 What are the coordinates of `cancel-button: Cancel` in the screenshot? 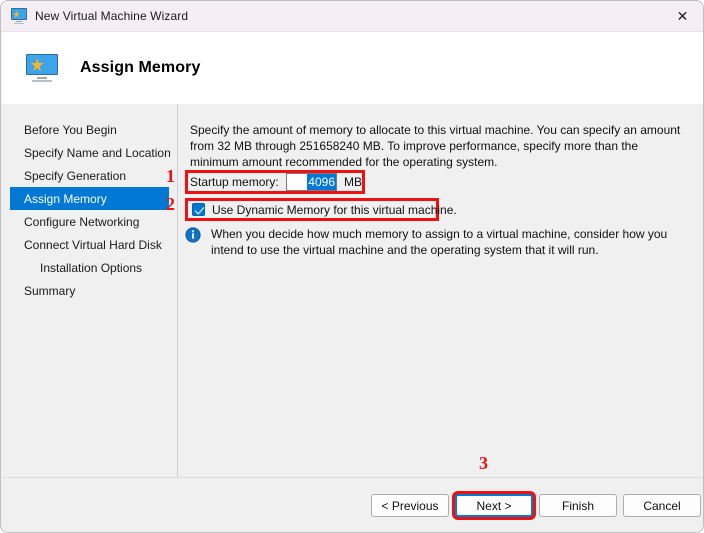 It's located at (662, 505).